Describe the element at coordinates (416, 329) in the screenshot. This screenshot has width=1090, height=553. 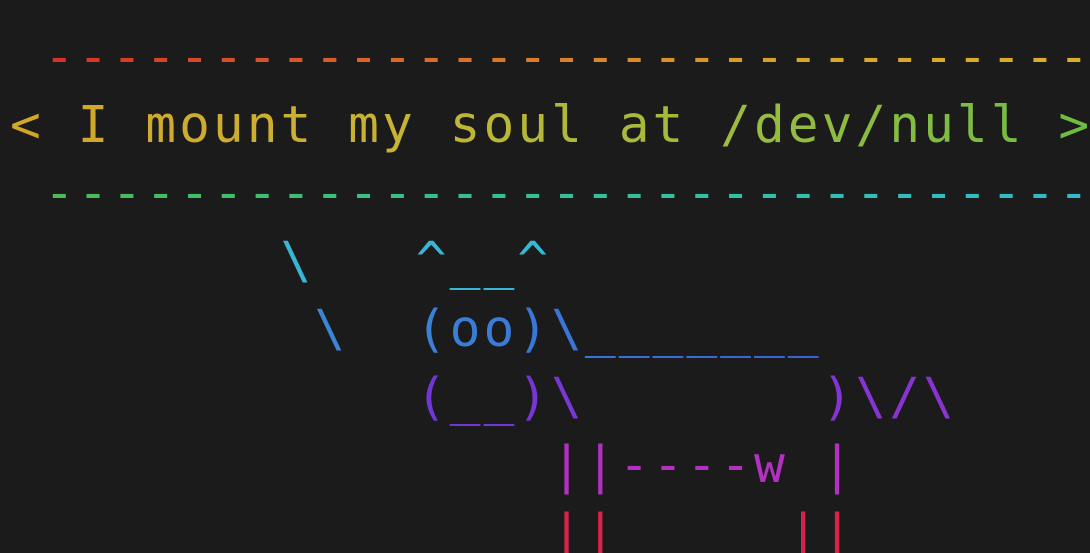
I see `cow-face-text: \ (oo)\_______` at that location.